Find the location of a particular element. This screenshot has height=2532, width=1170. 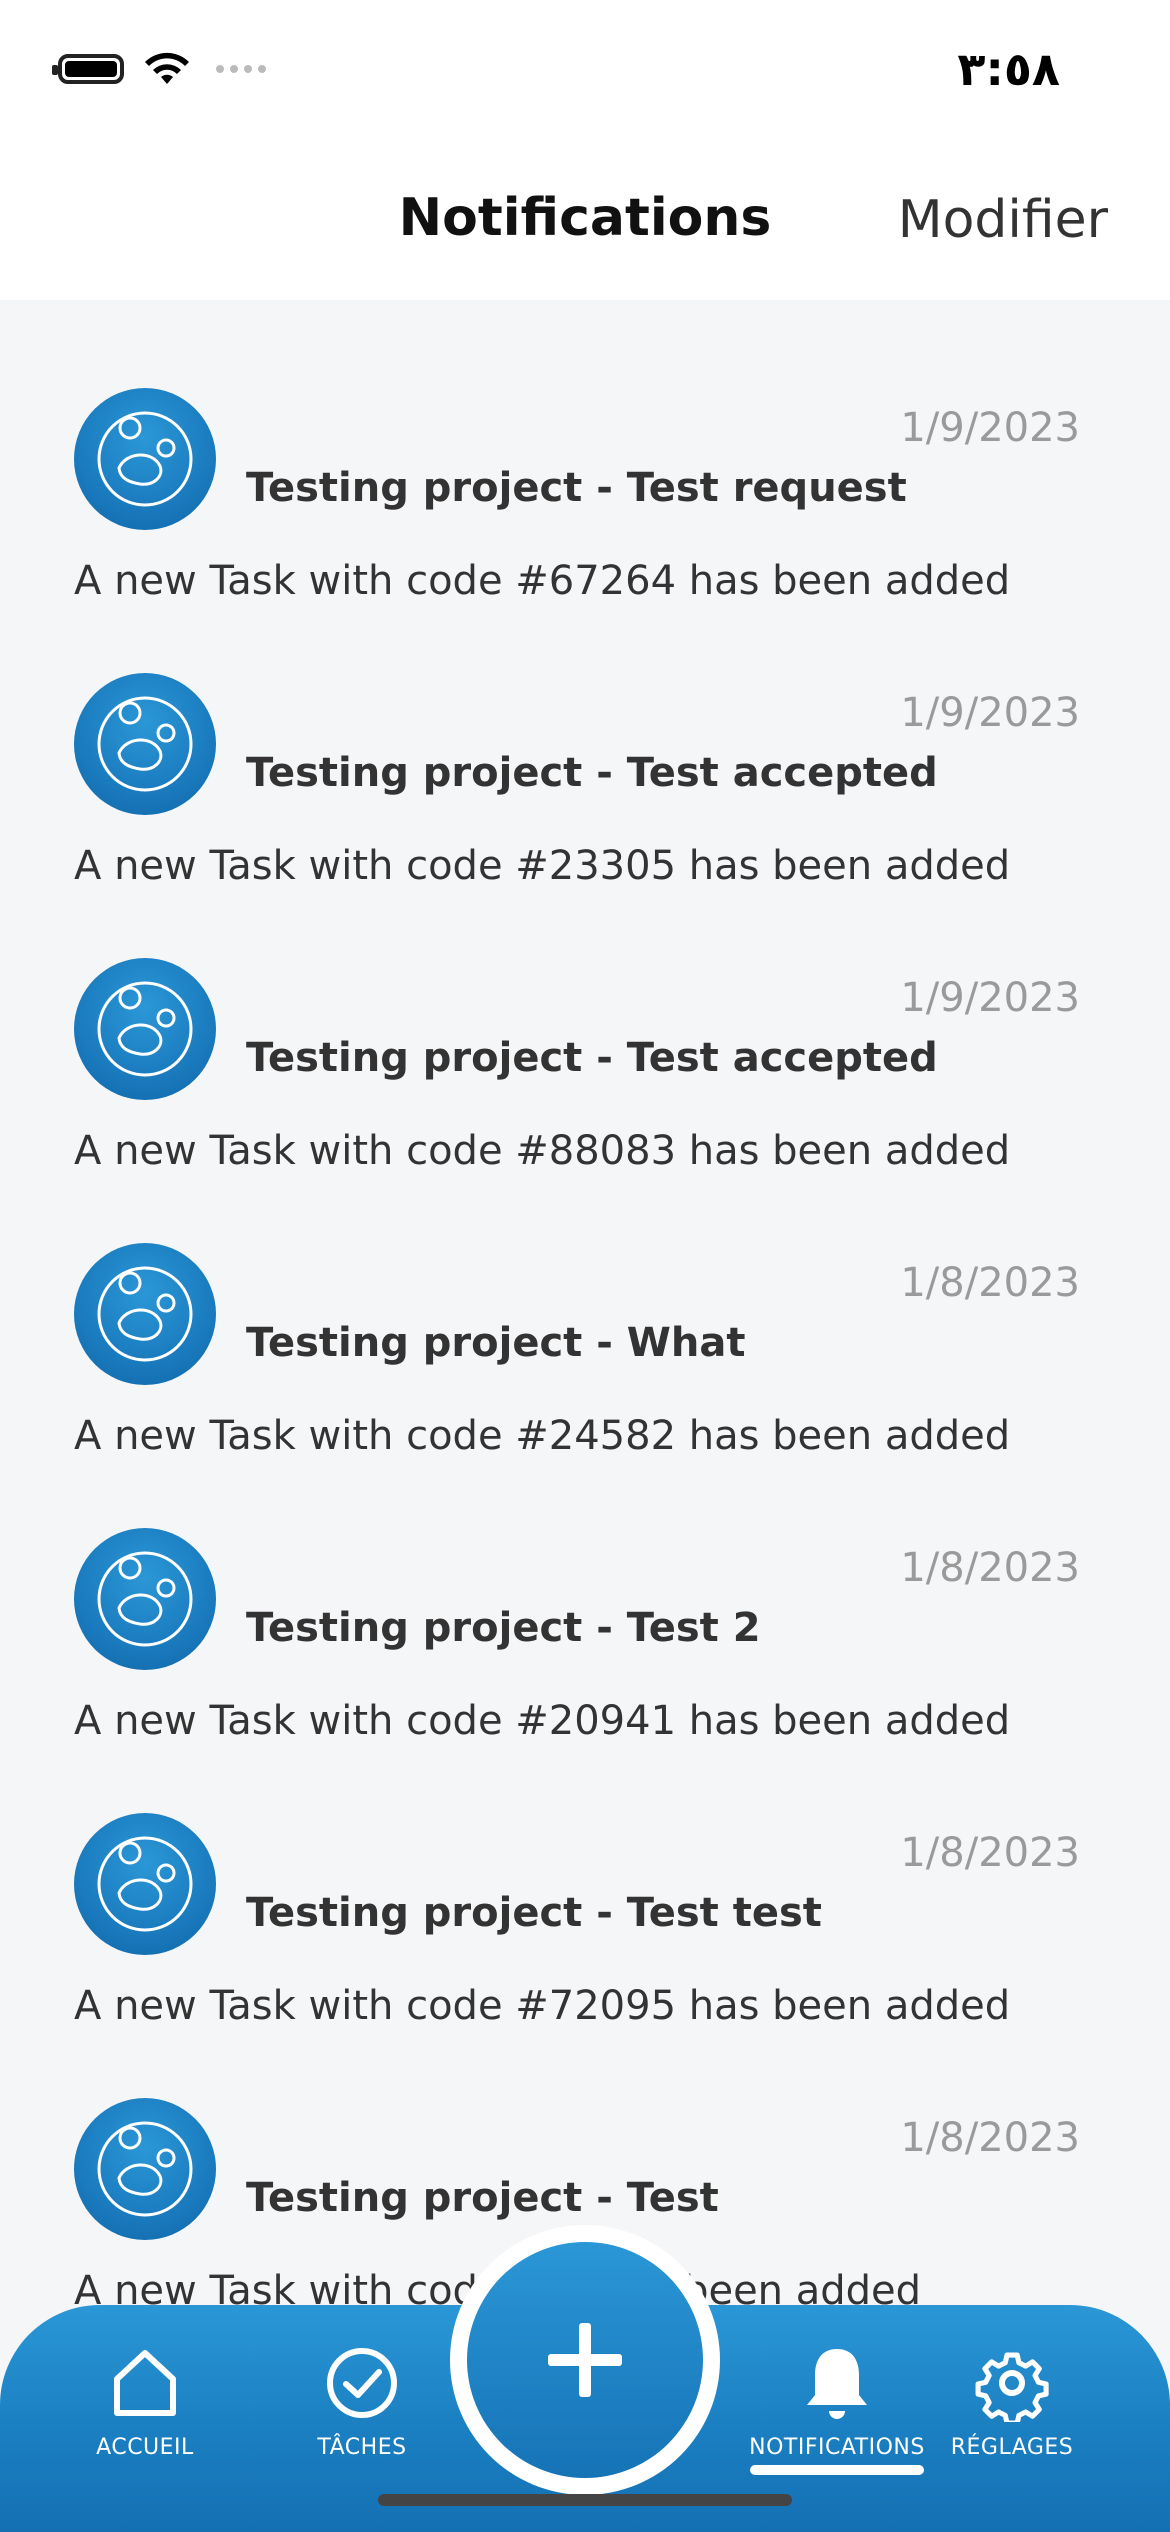

notification-title: Testing project - Test is located at coordinates (482, 2198).